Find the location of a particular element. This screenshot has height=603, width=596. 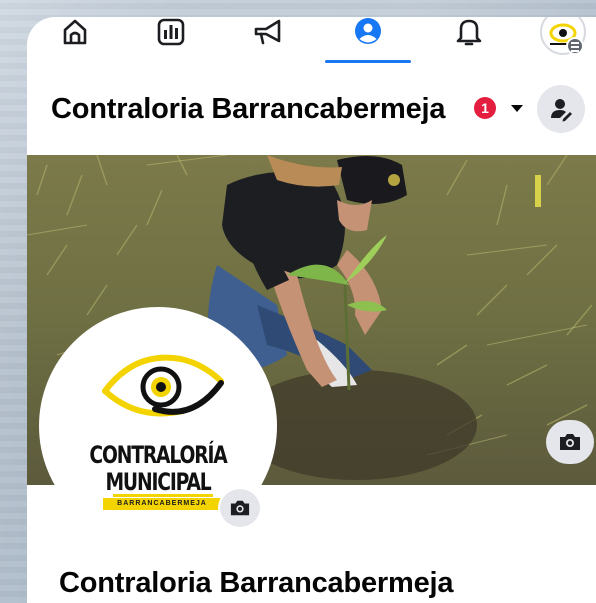

page-header: Contraloria Barrancabermeja 1 is located at coordinates (311, 114).